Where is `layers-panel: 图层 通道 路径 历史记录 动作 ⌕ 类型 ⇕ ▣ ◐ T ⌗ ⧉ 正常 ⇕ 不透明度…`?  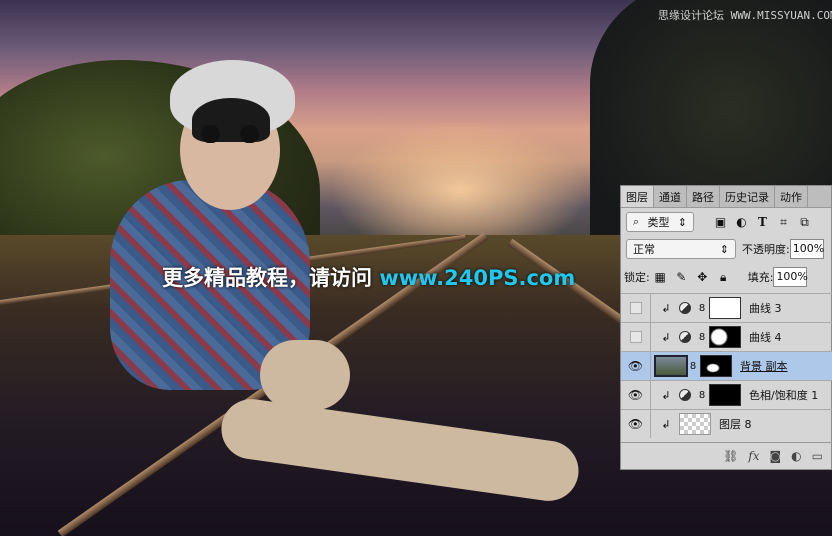
layers-panel: 图层 通道 路径 历史记录 动作 ⌕ 类型 ⇕ ▣ ◐ T ⌗ ⧉ 正常 ⇕ 不透明度… is located at coordinates (726, 327).